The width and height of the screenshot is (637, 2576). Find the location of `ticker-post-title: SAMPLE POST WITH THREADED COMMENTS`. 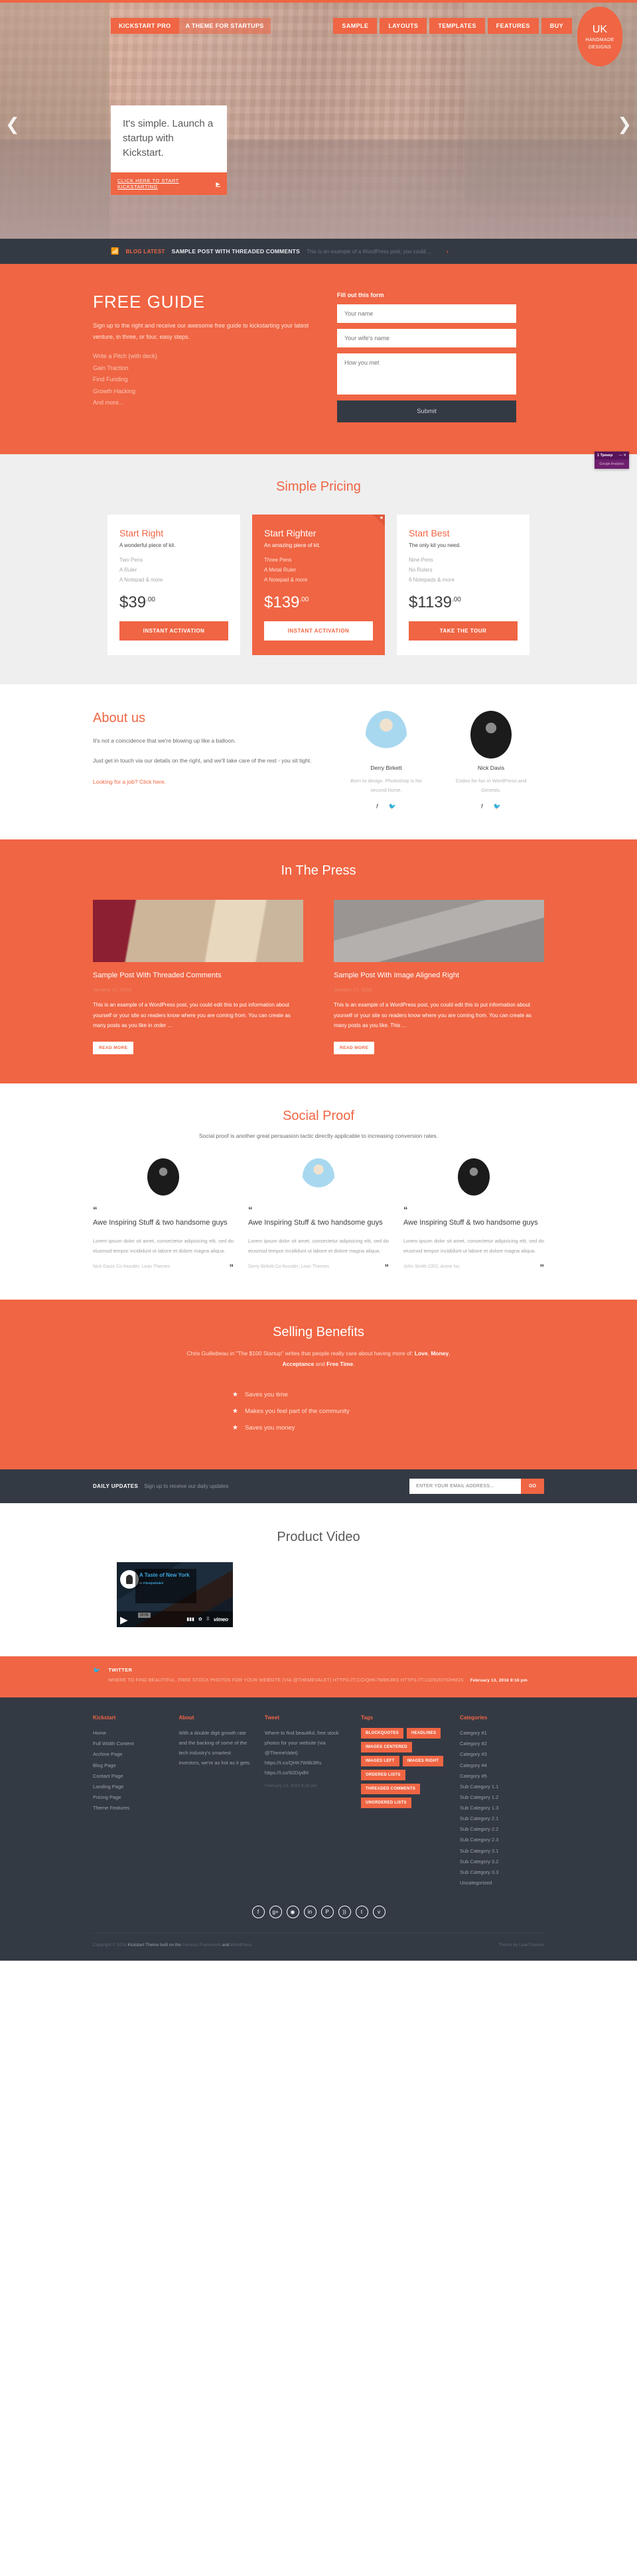

ticker-post-title: SAMPLE POST WITH THREADED COMMENTS is located at coordinates (236, 251).